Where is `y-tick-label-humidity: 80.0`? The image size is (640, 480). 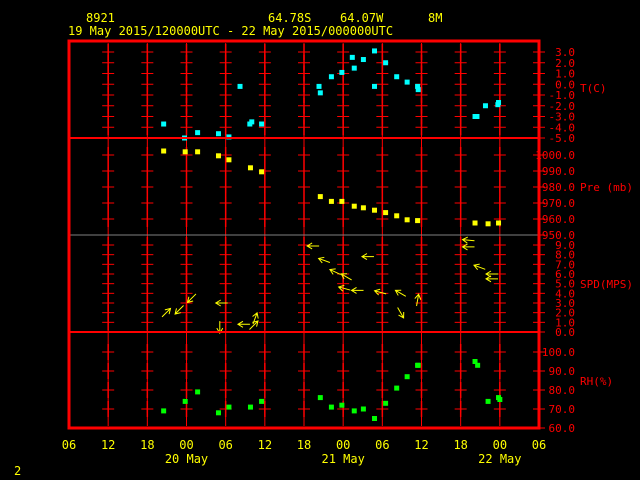 y-tick-label-humidity: 80.0 is located at coordinates (562, 390).